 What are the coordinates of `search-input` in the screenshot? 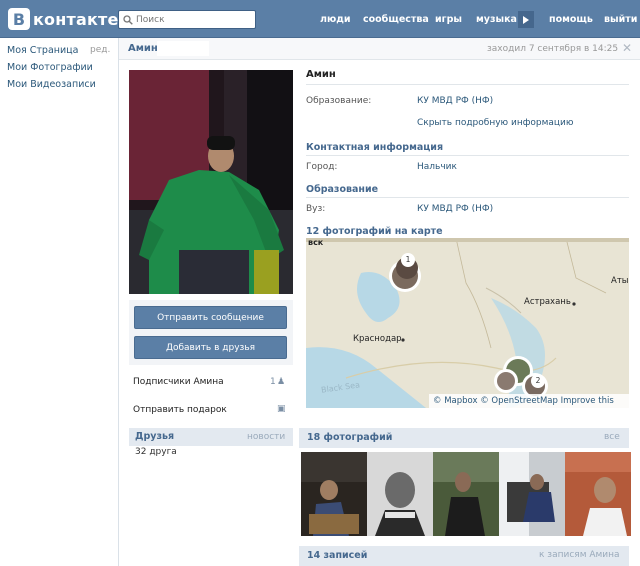 It's located at (193, 19).